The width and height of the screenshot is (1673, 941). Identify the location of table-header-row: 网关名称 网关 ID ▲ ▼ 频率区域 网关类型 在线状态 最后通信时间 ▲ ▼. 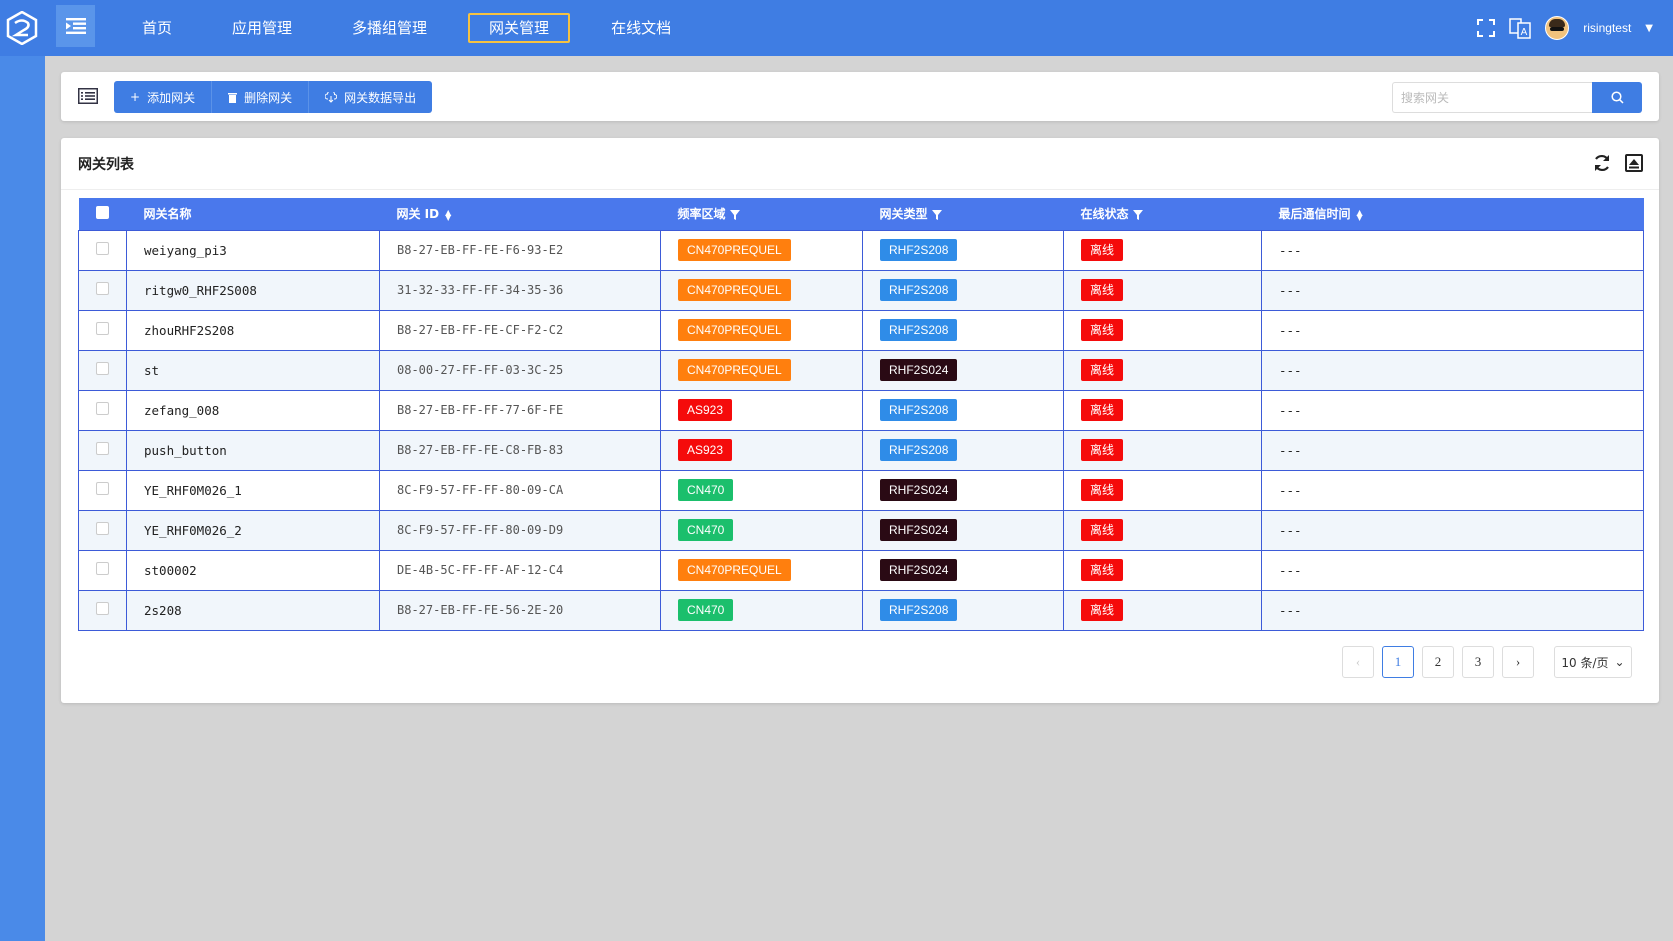
(861, 214).